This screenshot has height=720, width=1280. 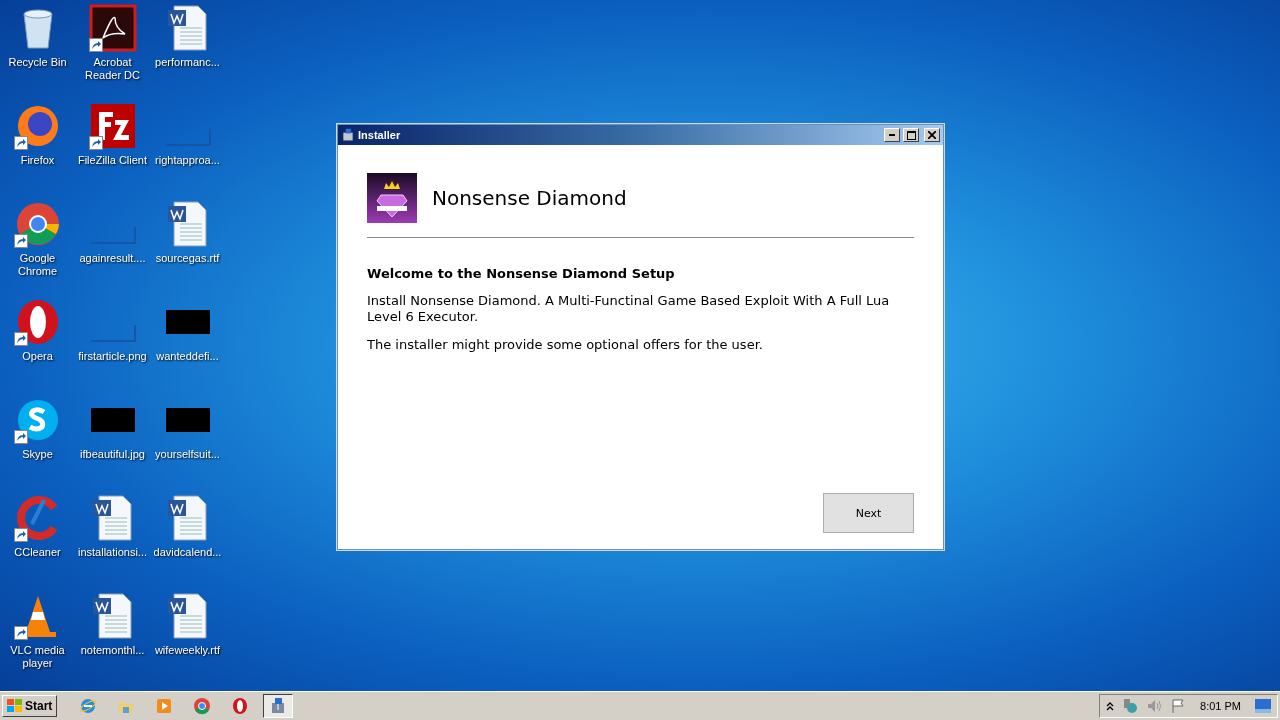 What do you see at coordinates (187, 650) in the screenshot?
I see `icon-label: wifeweekly.rtf` at bounding box center [187, 650].